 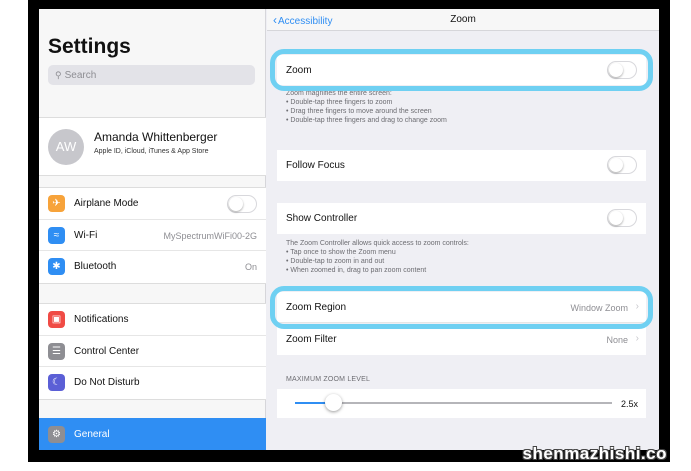 What do you see at coordinates (334, 402) in the screenshot?
I see `max-zoom-slider-knob` at bounding box center [334, 402].